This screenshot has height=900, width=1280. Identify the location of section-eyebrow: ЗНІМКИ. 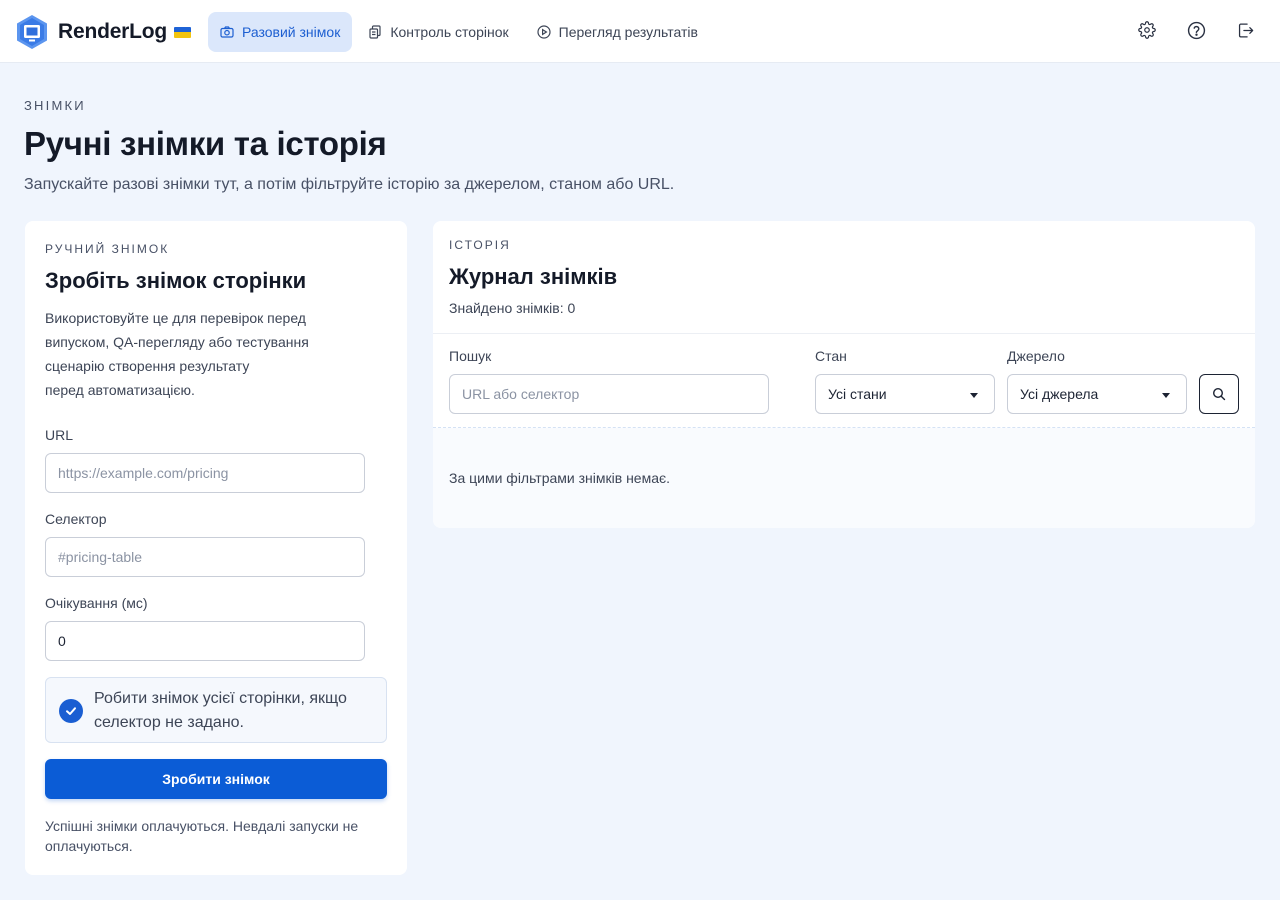
(55, 105).